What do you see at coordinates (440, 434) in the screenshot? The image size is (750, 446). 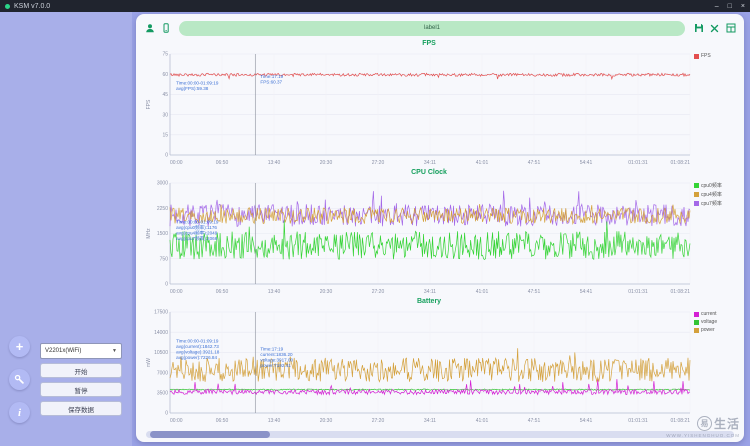 I see `horizontal-scrollbar` at bounding box center [440, 434].